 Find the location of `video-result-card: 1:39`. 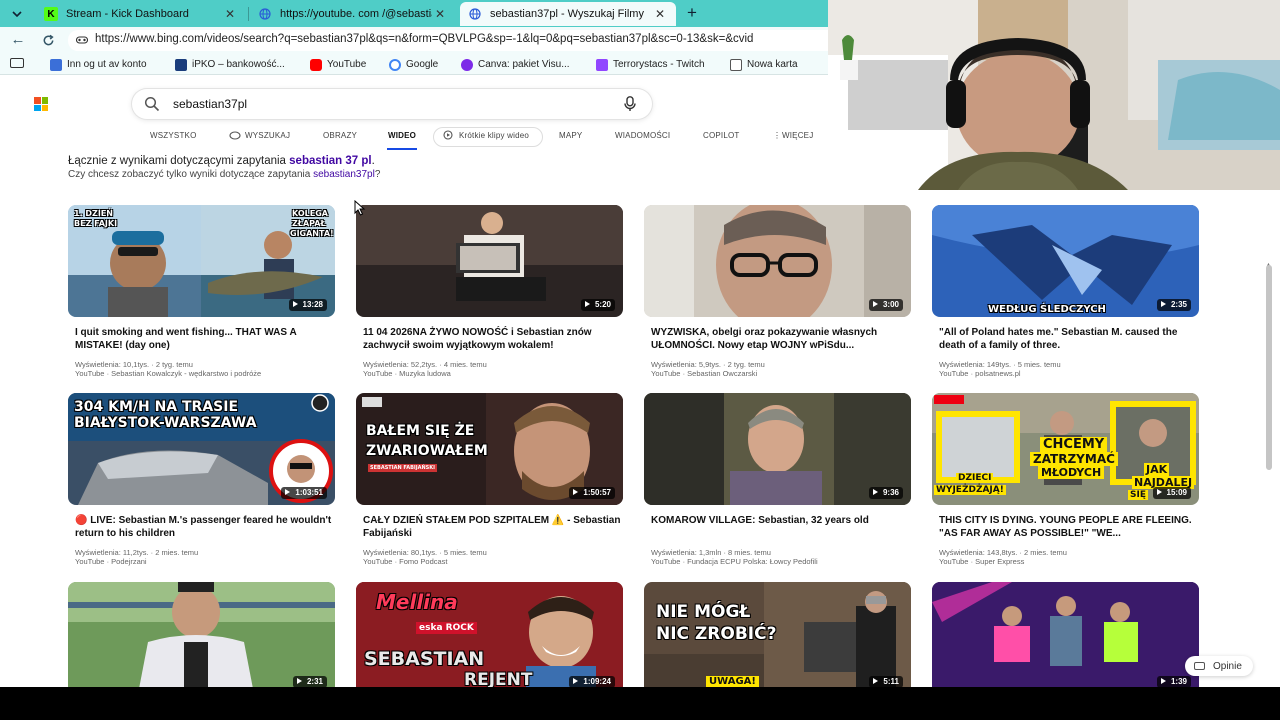

video-result-card: 1:39 is located at coordinates (1065, 634).